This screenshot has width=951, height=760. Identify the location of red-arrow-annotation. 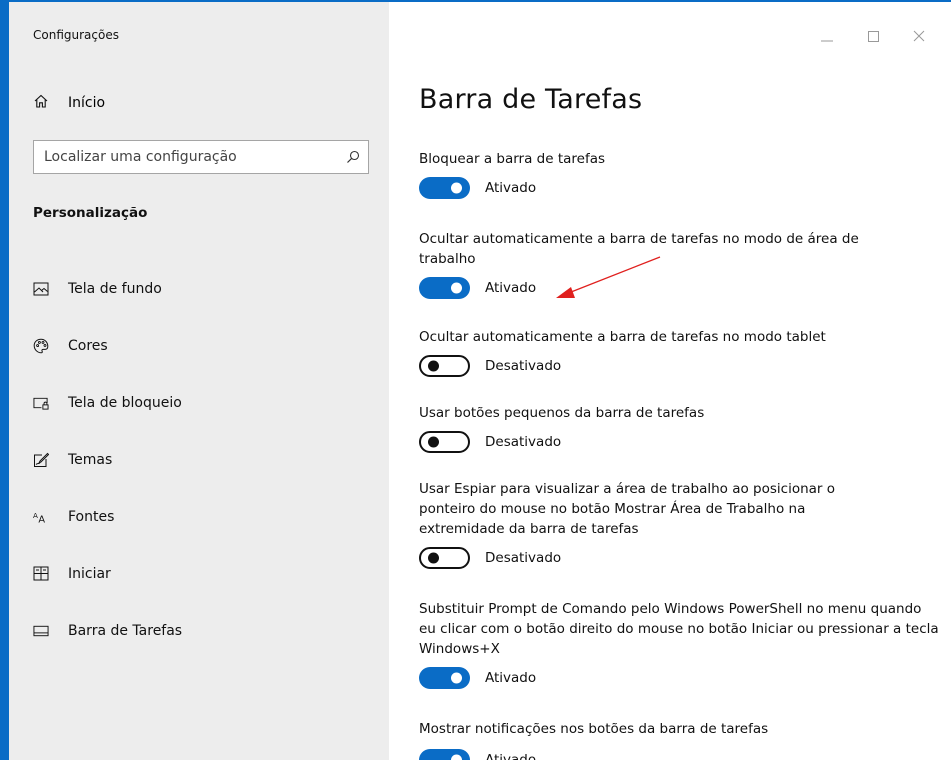
(608, 277).